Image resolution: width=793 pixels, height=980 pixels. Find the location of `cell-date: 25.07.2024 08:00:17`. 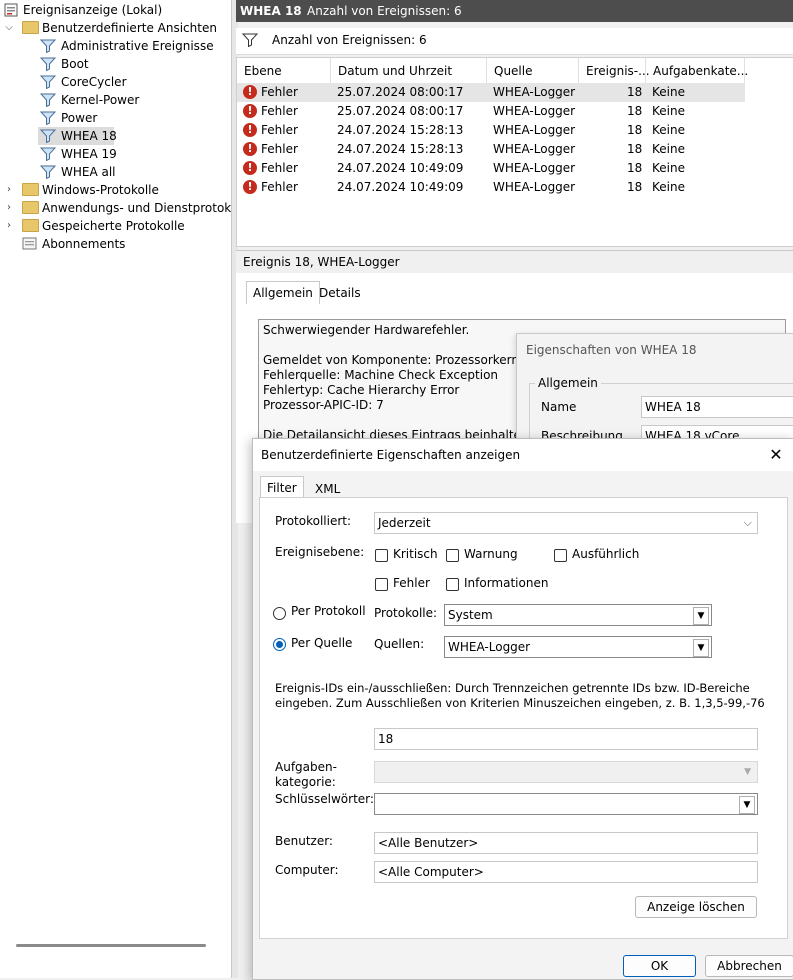

cell-date: 25.07.2024 08:00:17 is located at coordinates (400, 111).